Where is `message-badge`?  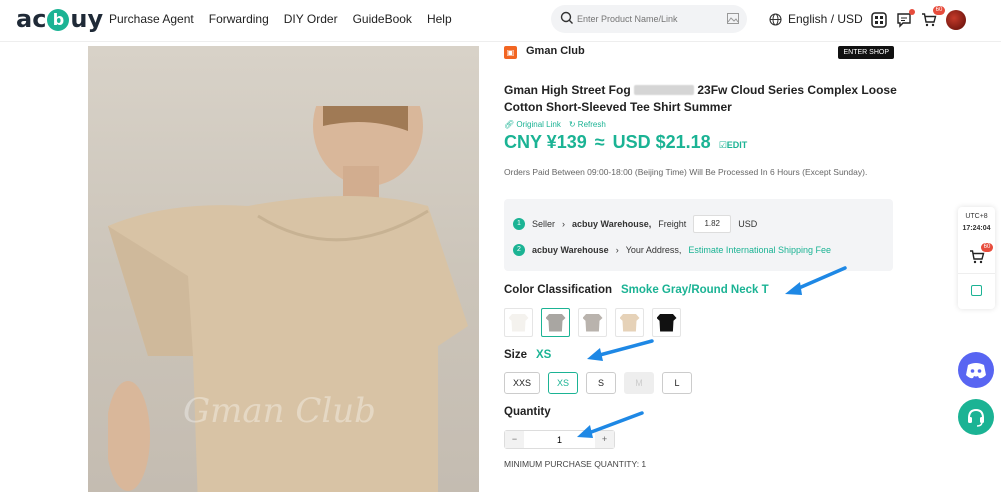
message-badge is located at coordinates (912, 12).